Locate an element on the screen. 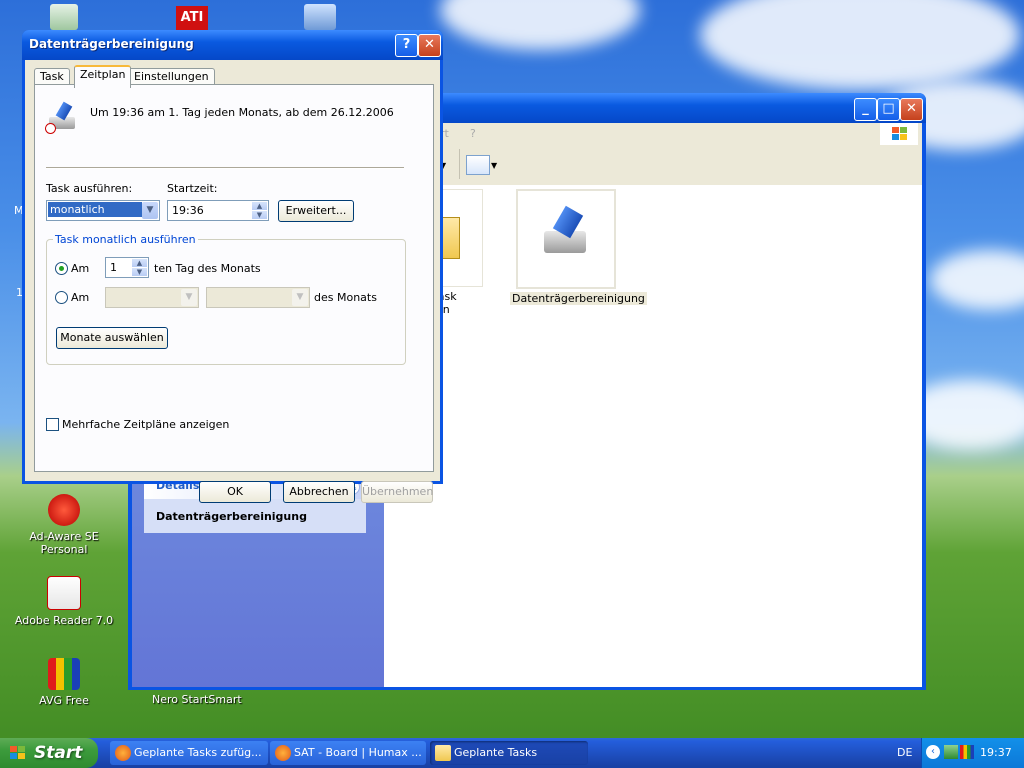 This screenshot has height=768, width=1024. day-field: 1 ▲ ▼ is located at coordinates (127, 267).